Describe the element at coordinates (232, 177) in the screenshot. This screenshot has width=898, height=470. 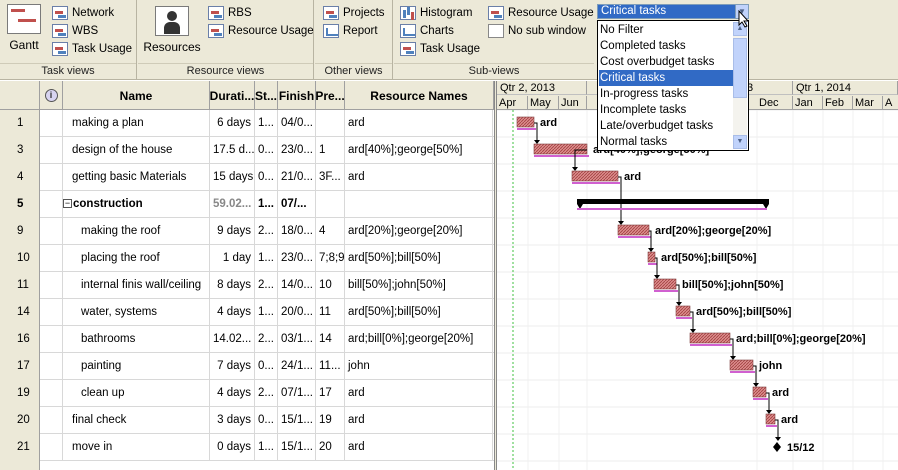
I see `duration-cell: 15 days` at that location.